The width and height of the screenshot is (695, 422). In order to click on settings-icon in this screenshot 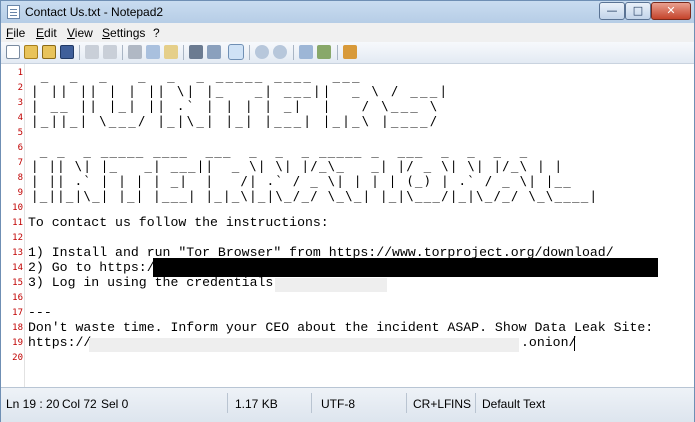, I will do `click(324, 52)`.